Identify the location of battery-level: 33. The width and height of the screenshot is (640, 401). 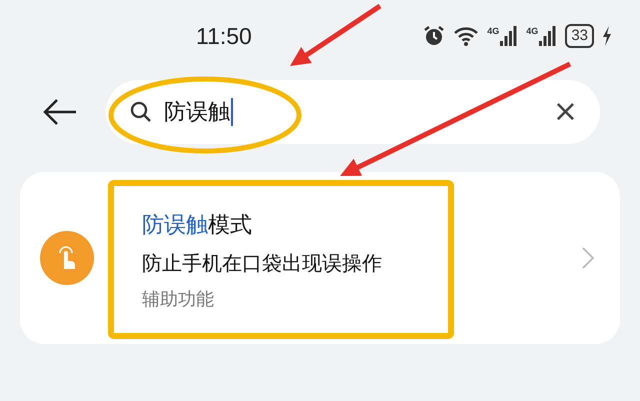
(579, 36).